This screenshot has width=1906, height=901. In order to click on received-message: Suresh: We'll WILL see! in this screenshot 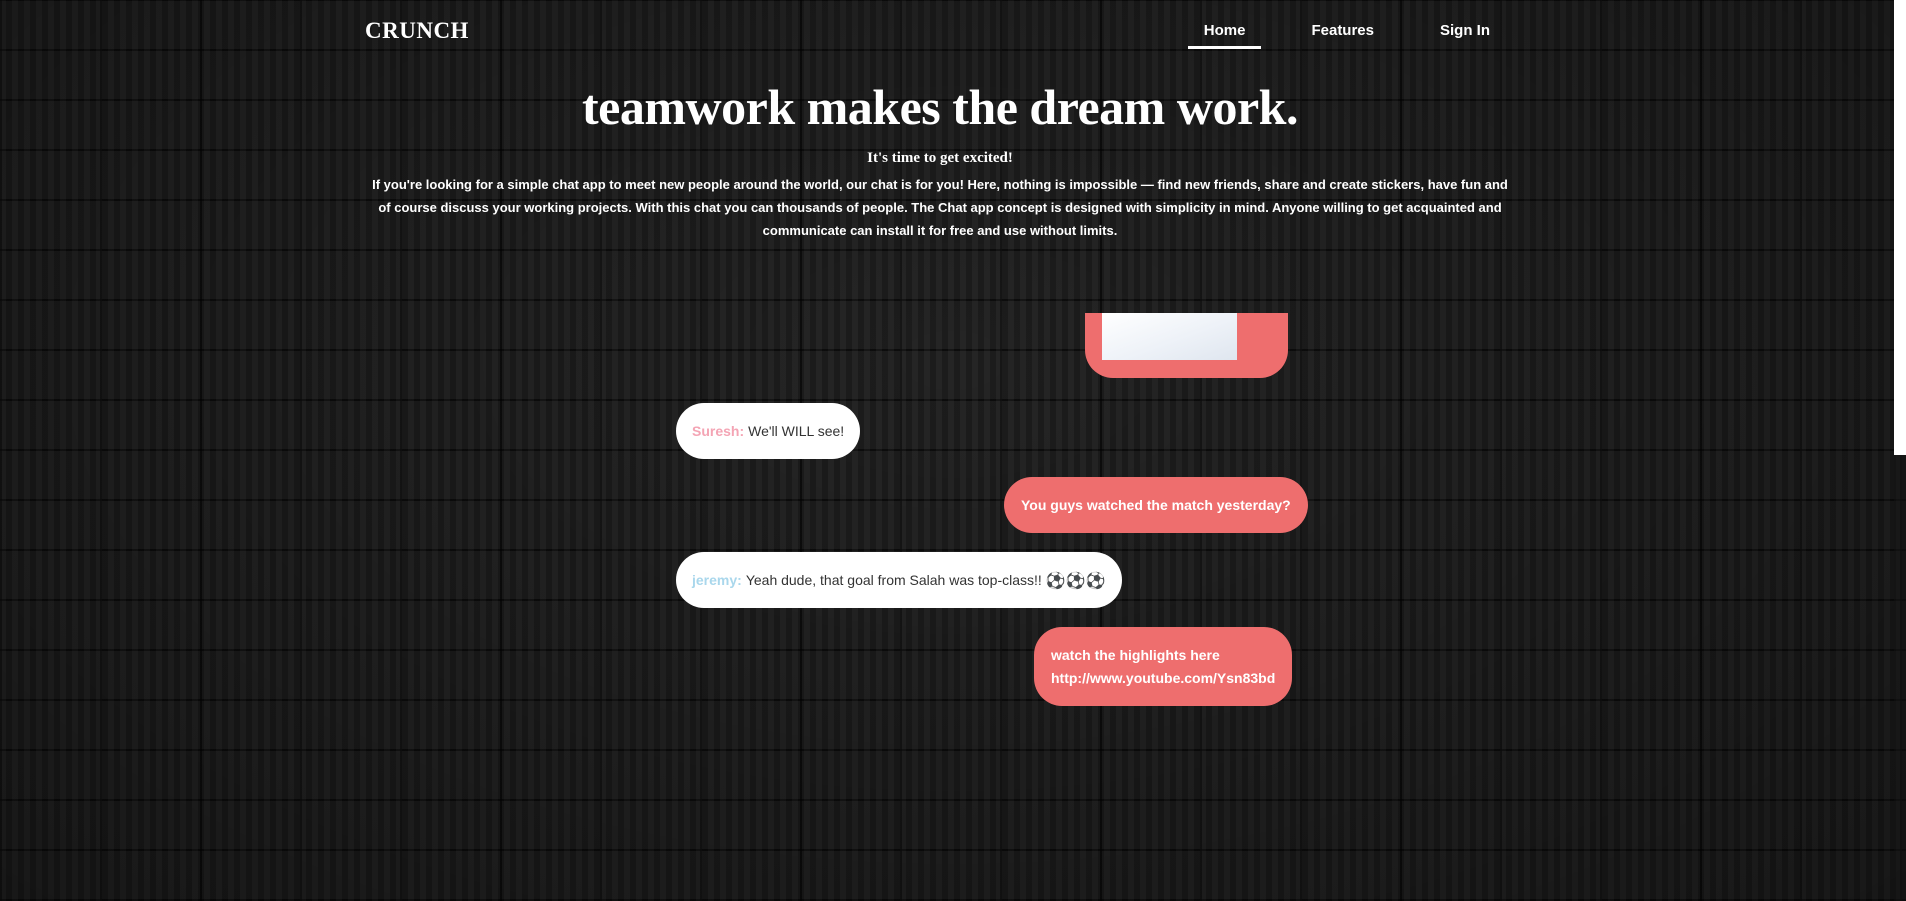, I will do `click(768, 431)`.